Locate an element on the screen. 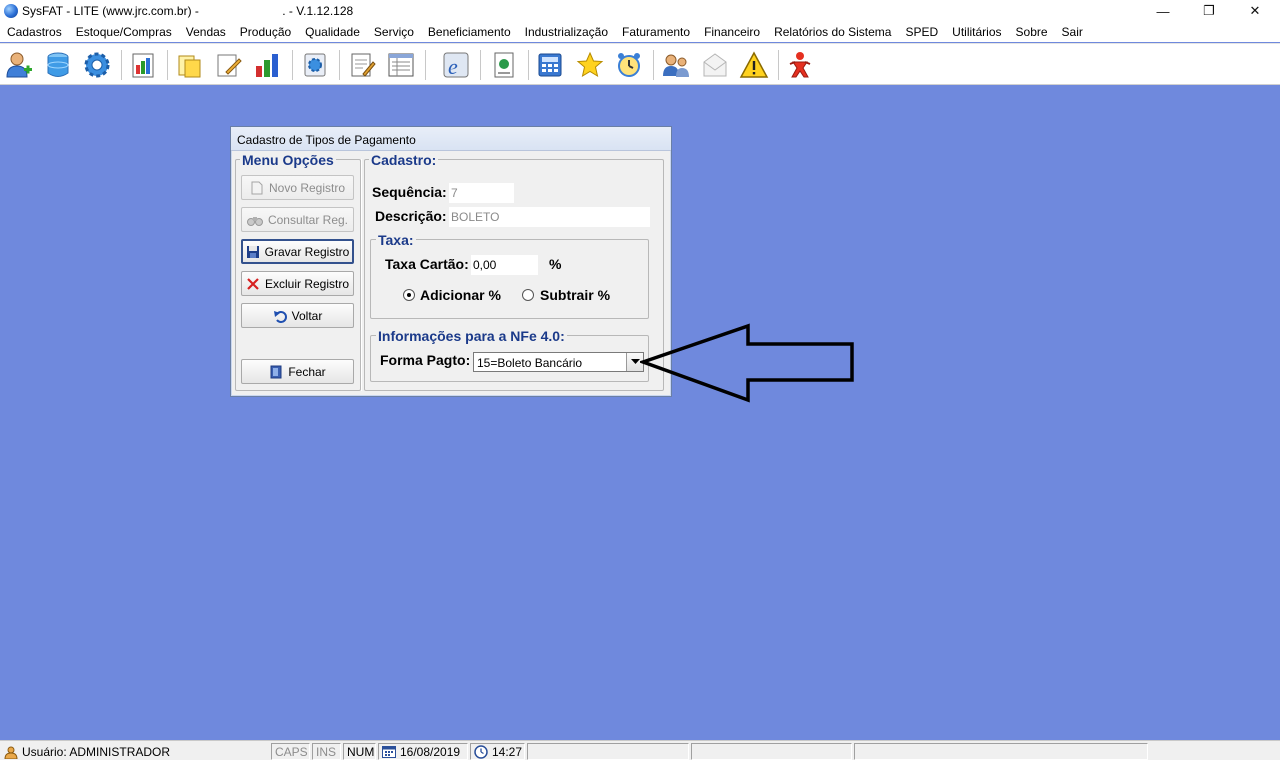  menu-options-legend: Menu Opções is located at coordinates (288, 160).